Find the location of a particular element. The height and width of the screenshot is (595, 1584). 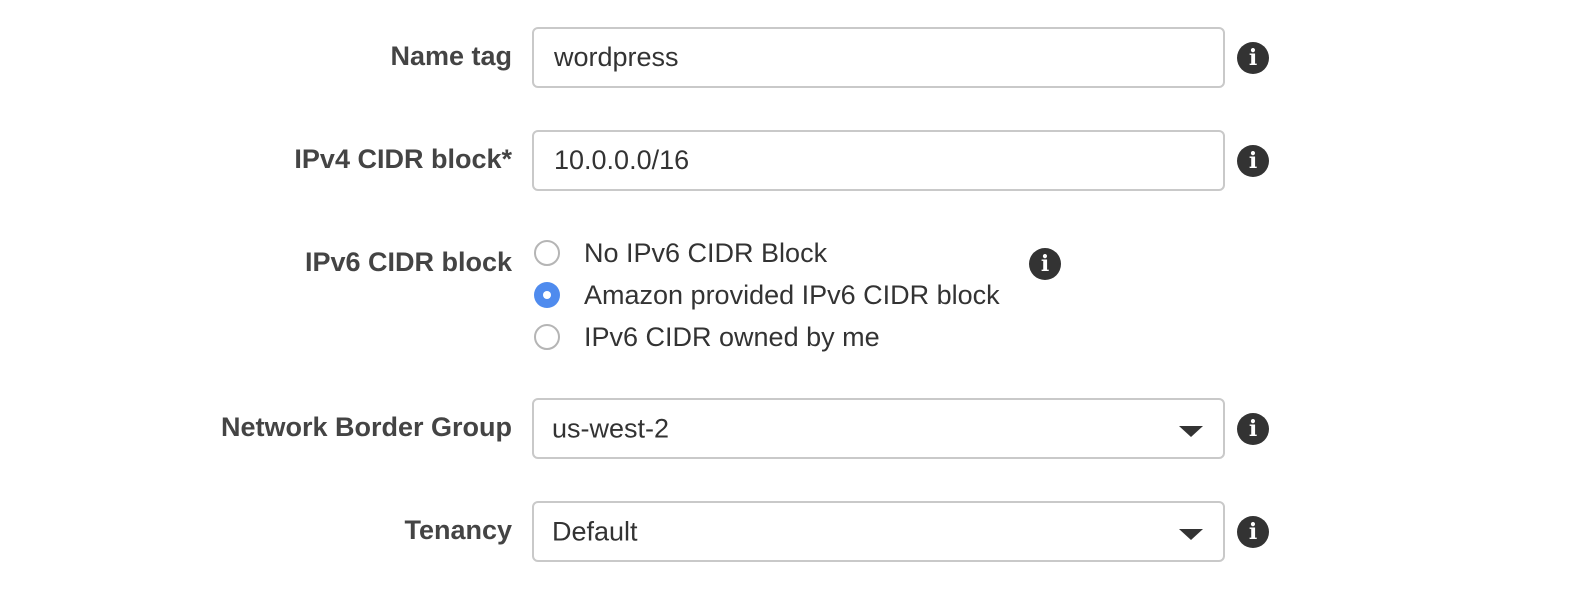

radio-option-no-ipv6: No IPv6 CIDR Block is located at coordinates (680, 253).